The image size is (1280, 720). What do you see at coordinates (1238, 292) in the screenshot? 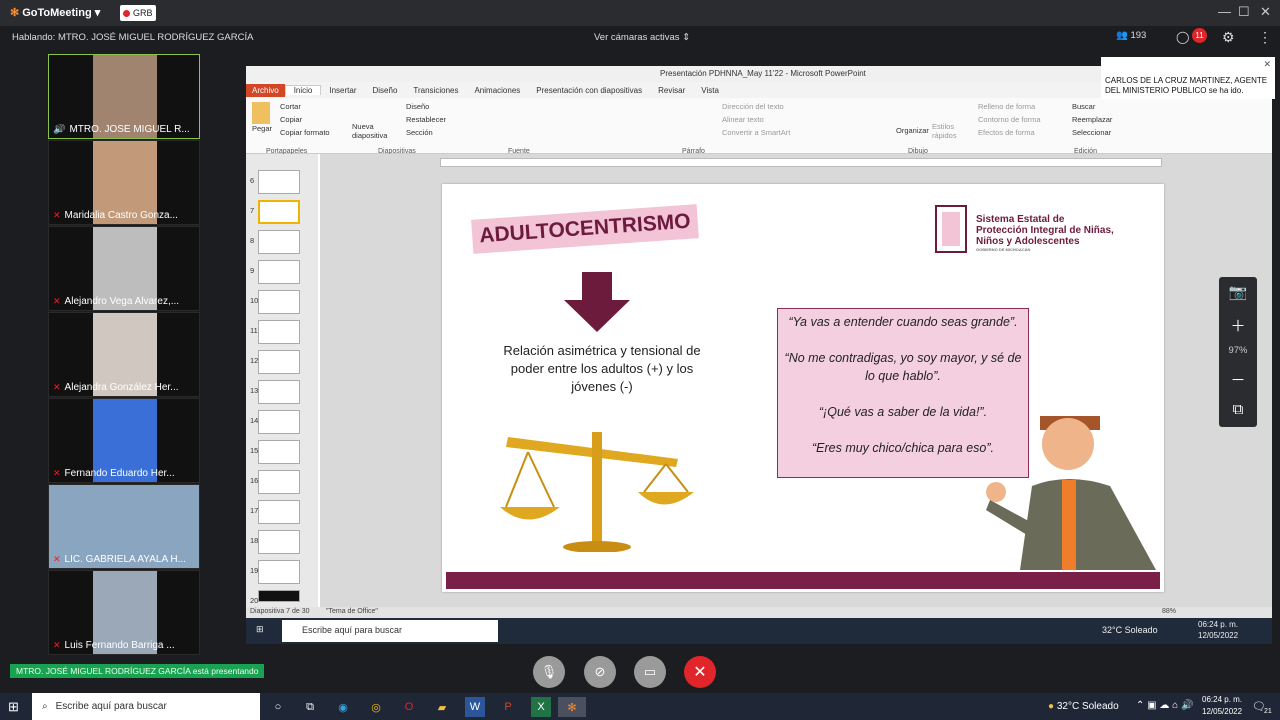
I see `camera-icon: 📷` at bounding box center [1238, 292].